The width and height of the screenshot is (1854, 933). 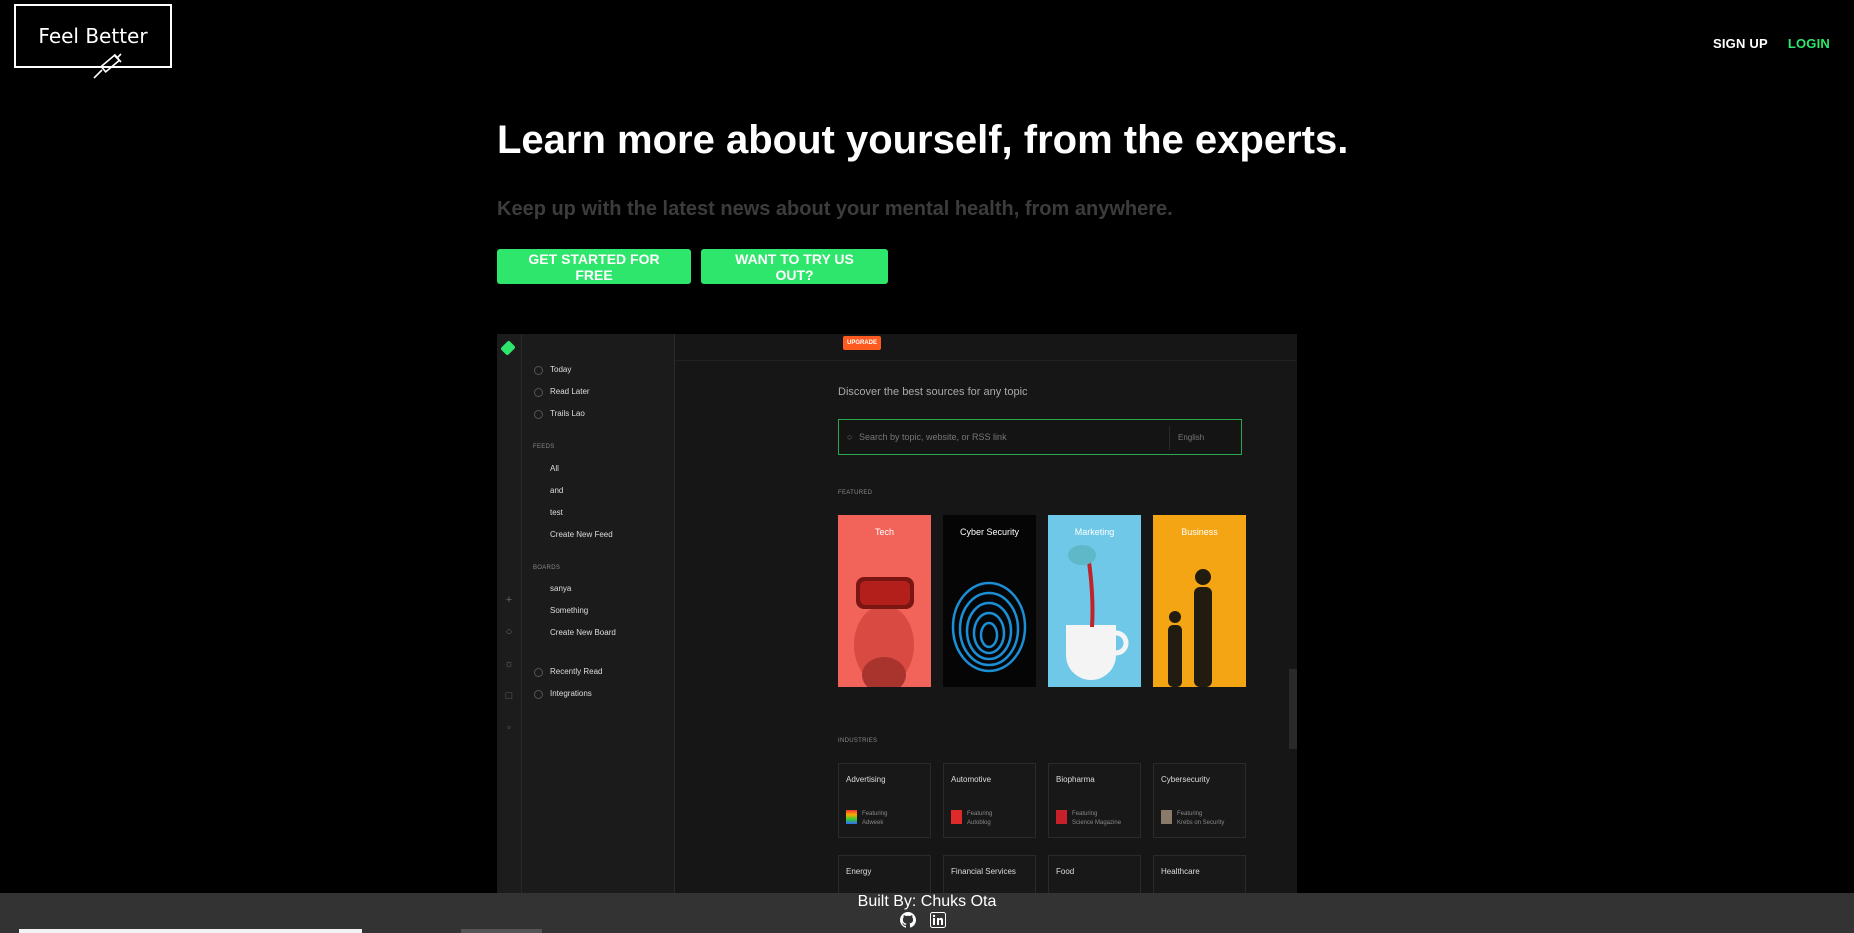 I want to click on industry-card-cybersecurity: Cybersecurity Featuring Krebs on Security, so click(x=1199, y=800).